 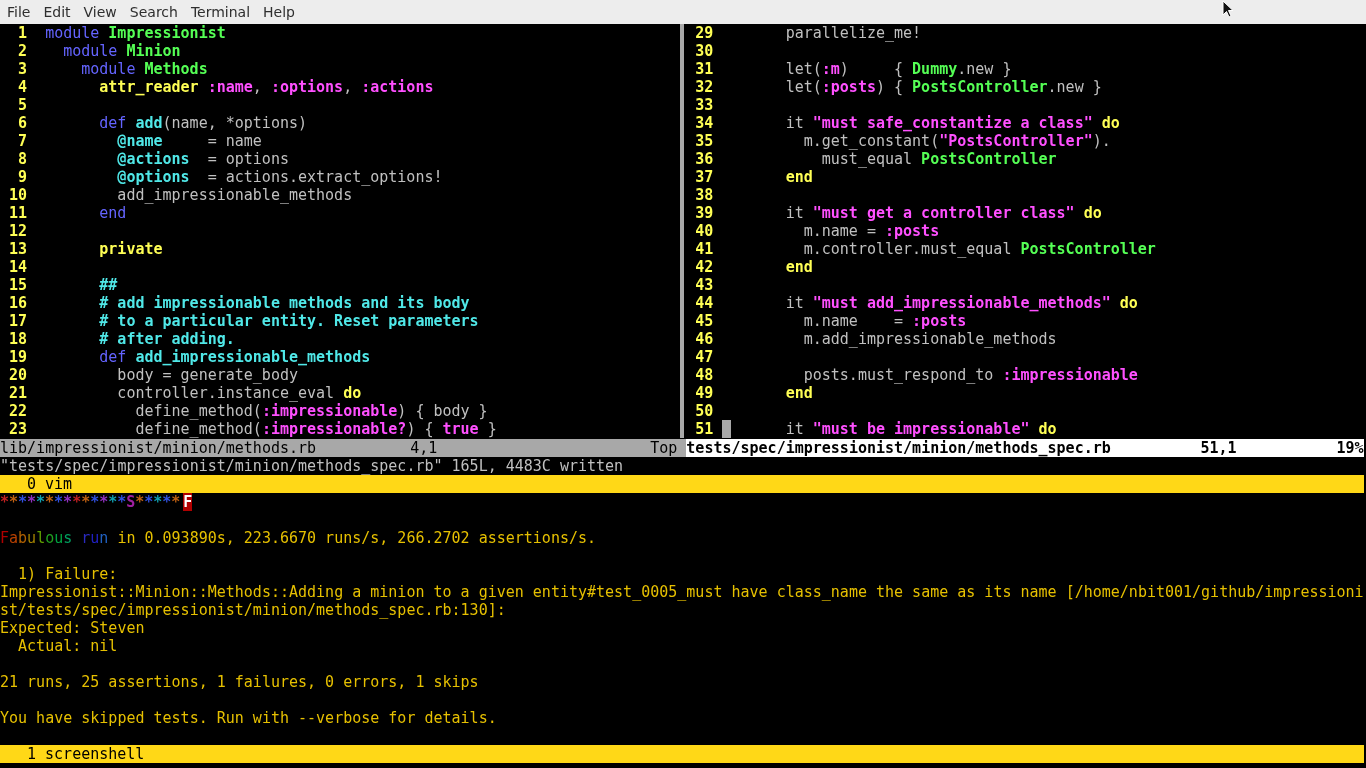 What do you see at coordinates (18, 267) in the screenshot?
I see `line-number: 14` at bounding box center [18, 267].